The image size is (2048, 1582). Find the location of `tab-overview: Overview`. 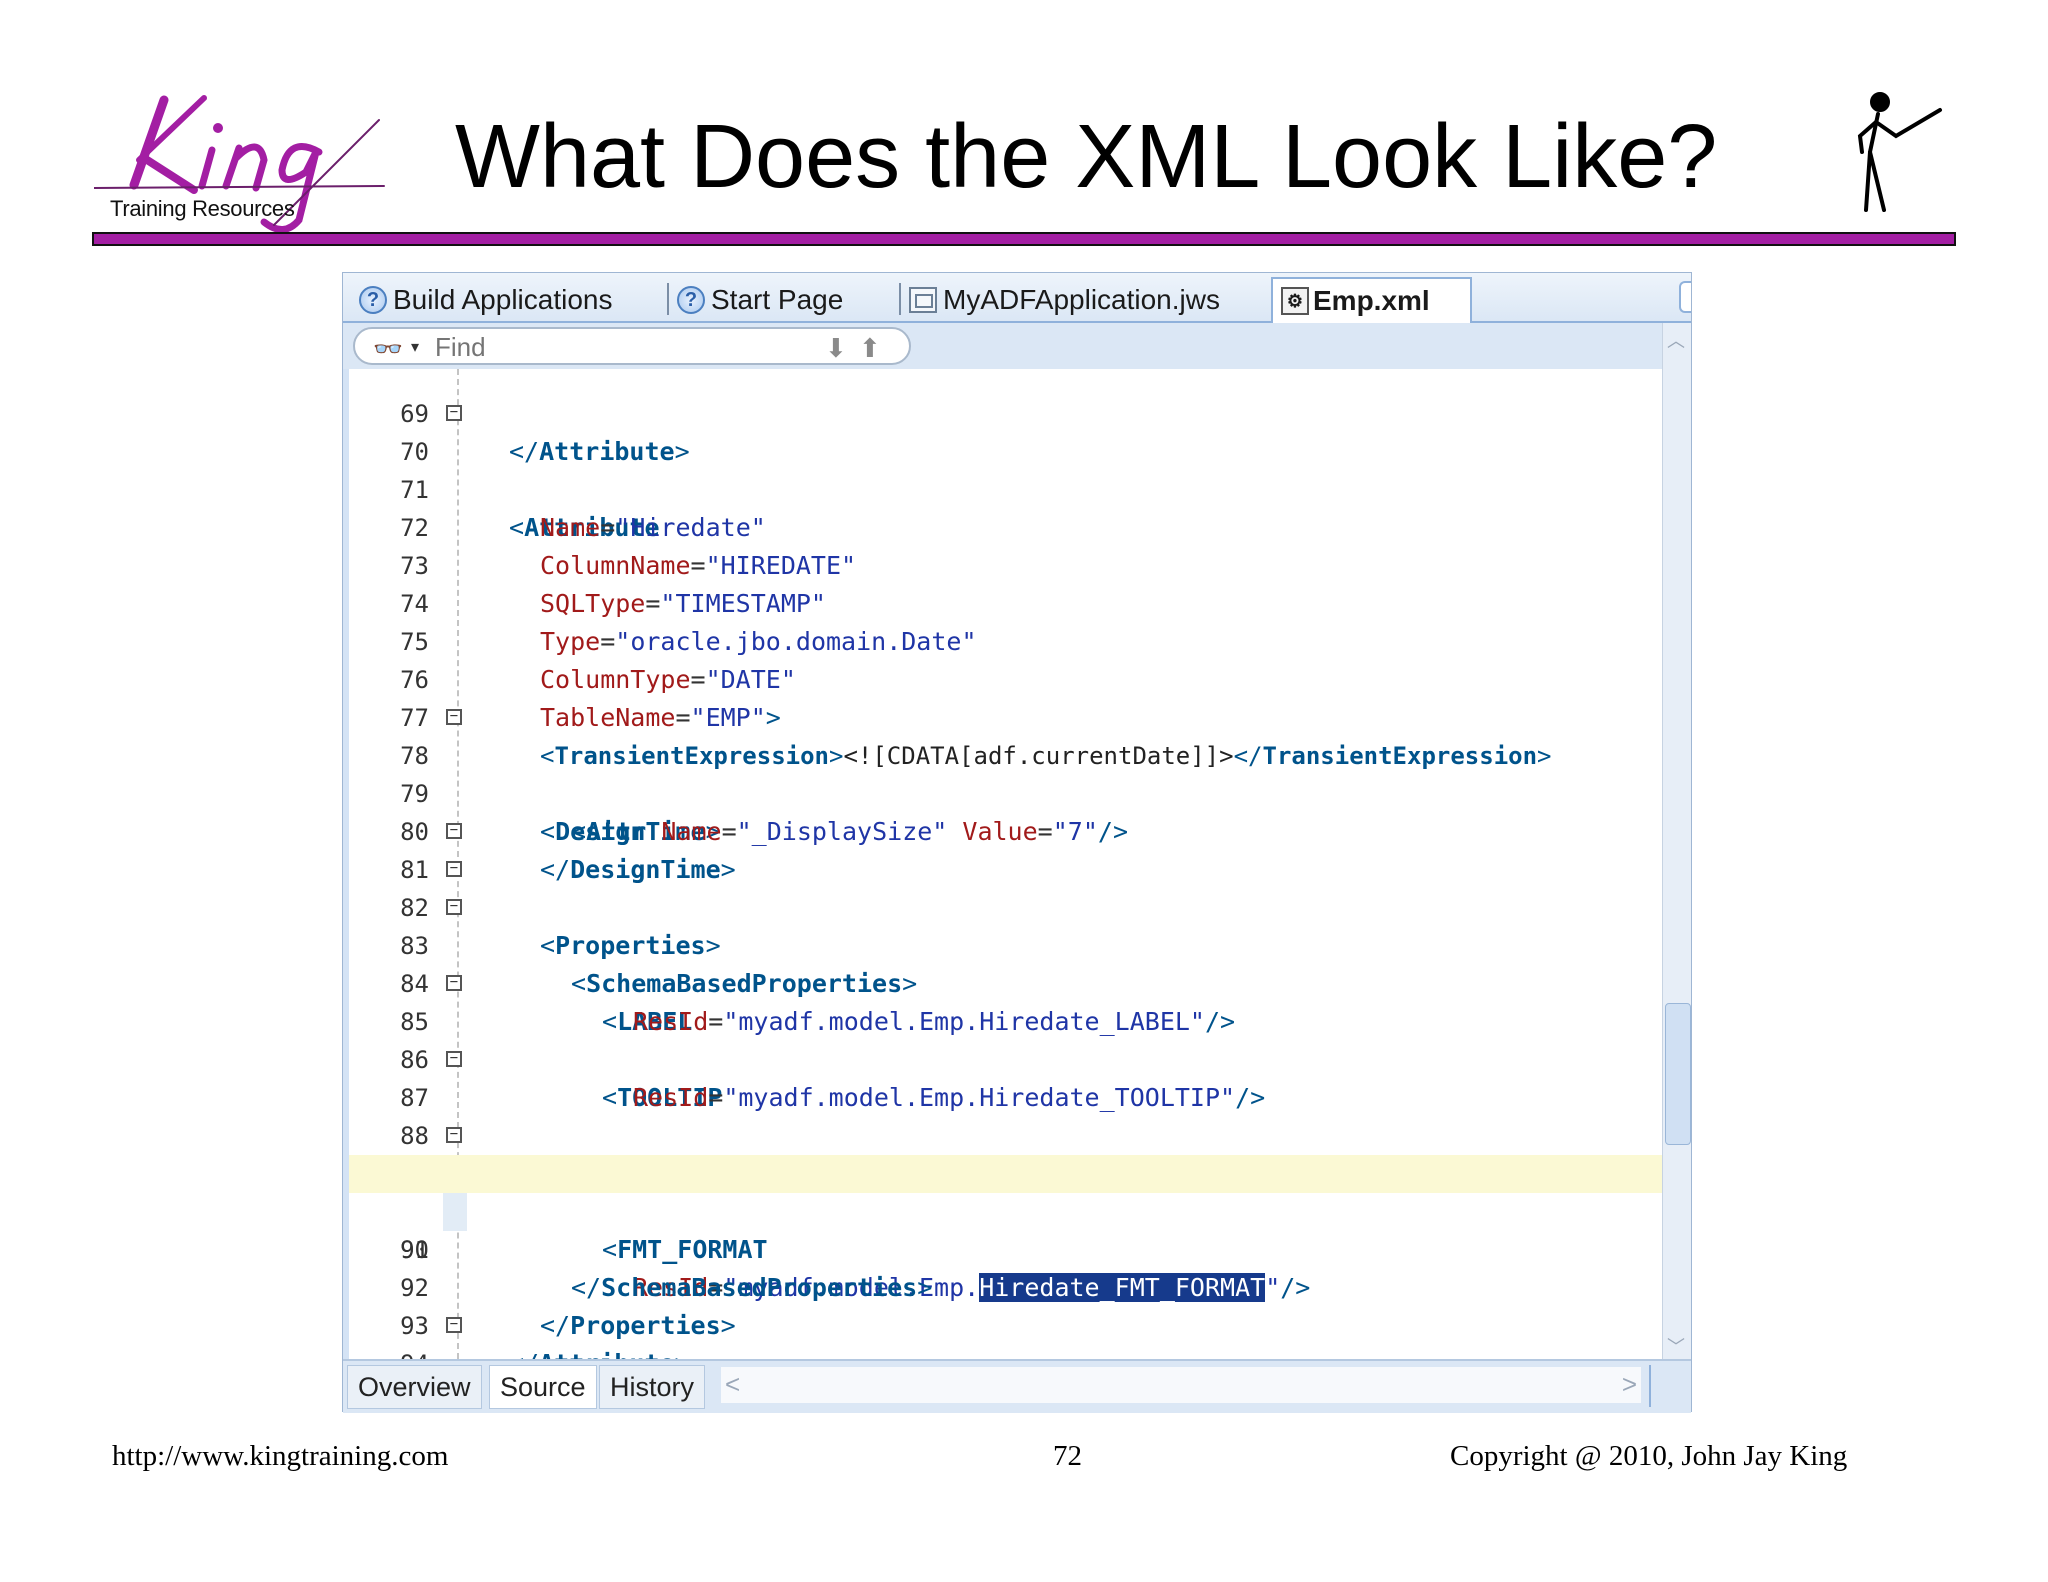

tab-overview: Overview is located at coordinates (414, 1387).